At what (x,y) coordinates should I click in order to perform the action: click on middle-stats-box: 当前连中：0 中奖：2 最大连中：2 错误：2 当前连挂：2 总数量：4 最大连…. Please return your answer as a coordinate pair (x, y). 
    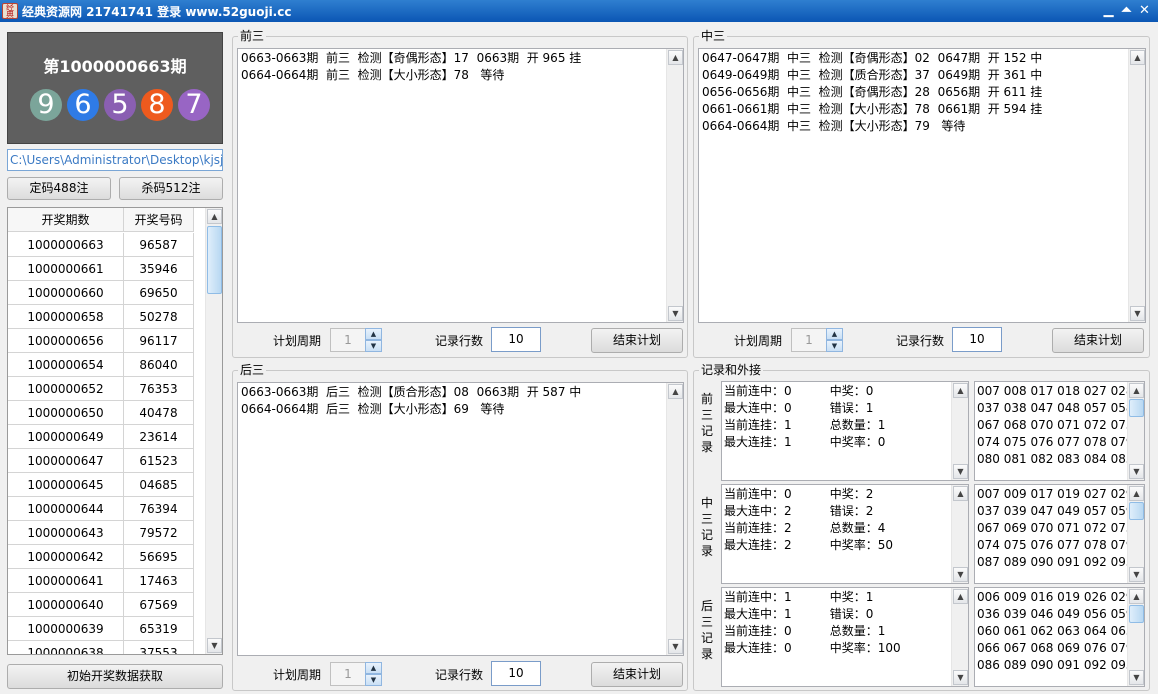
    Looking at the image, I should click on (845, 534).